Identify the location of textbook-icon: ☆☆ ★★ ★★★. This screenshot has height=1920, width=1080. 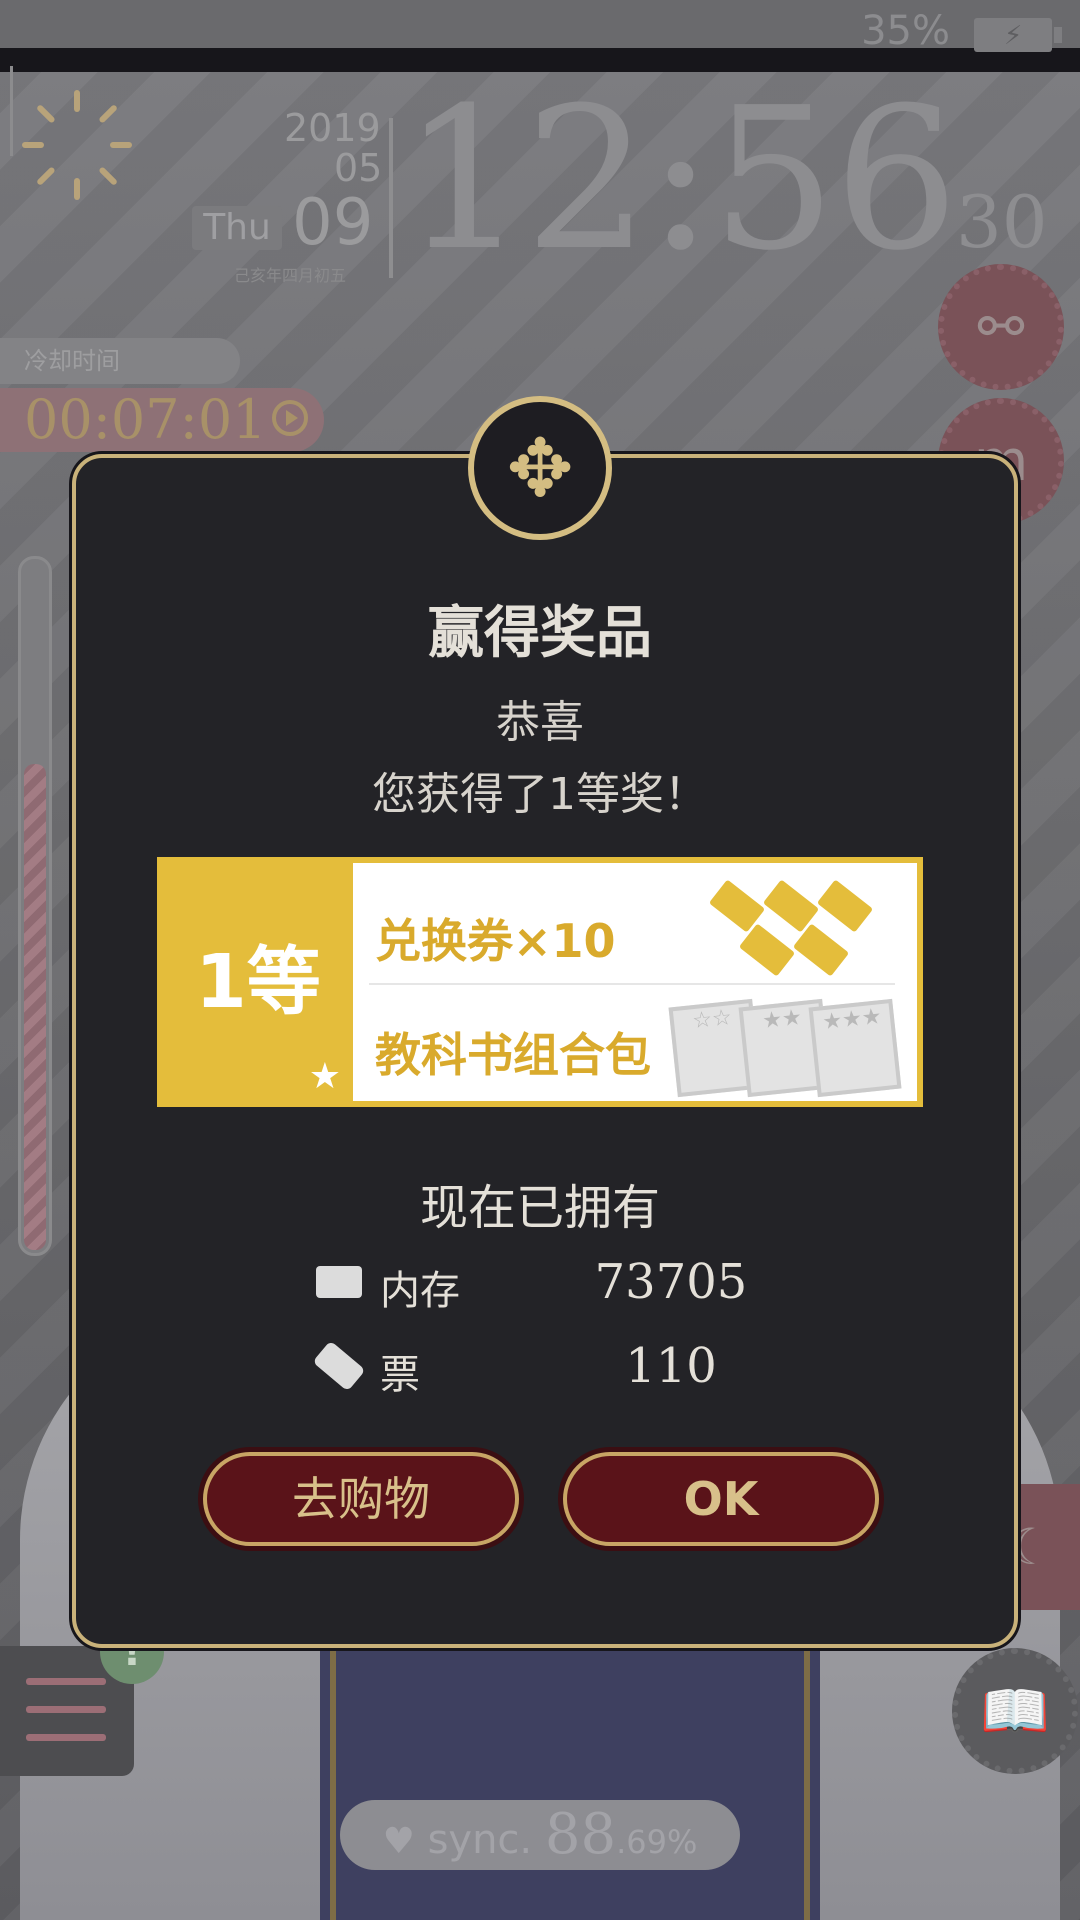
(789, 1045).